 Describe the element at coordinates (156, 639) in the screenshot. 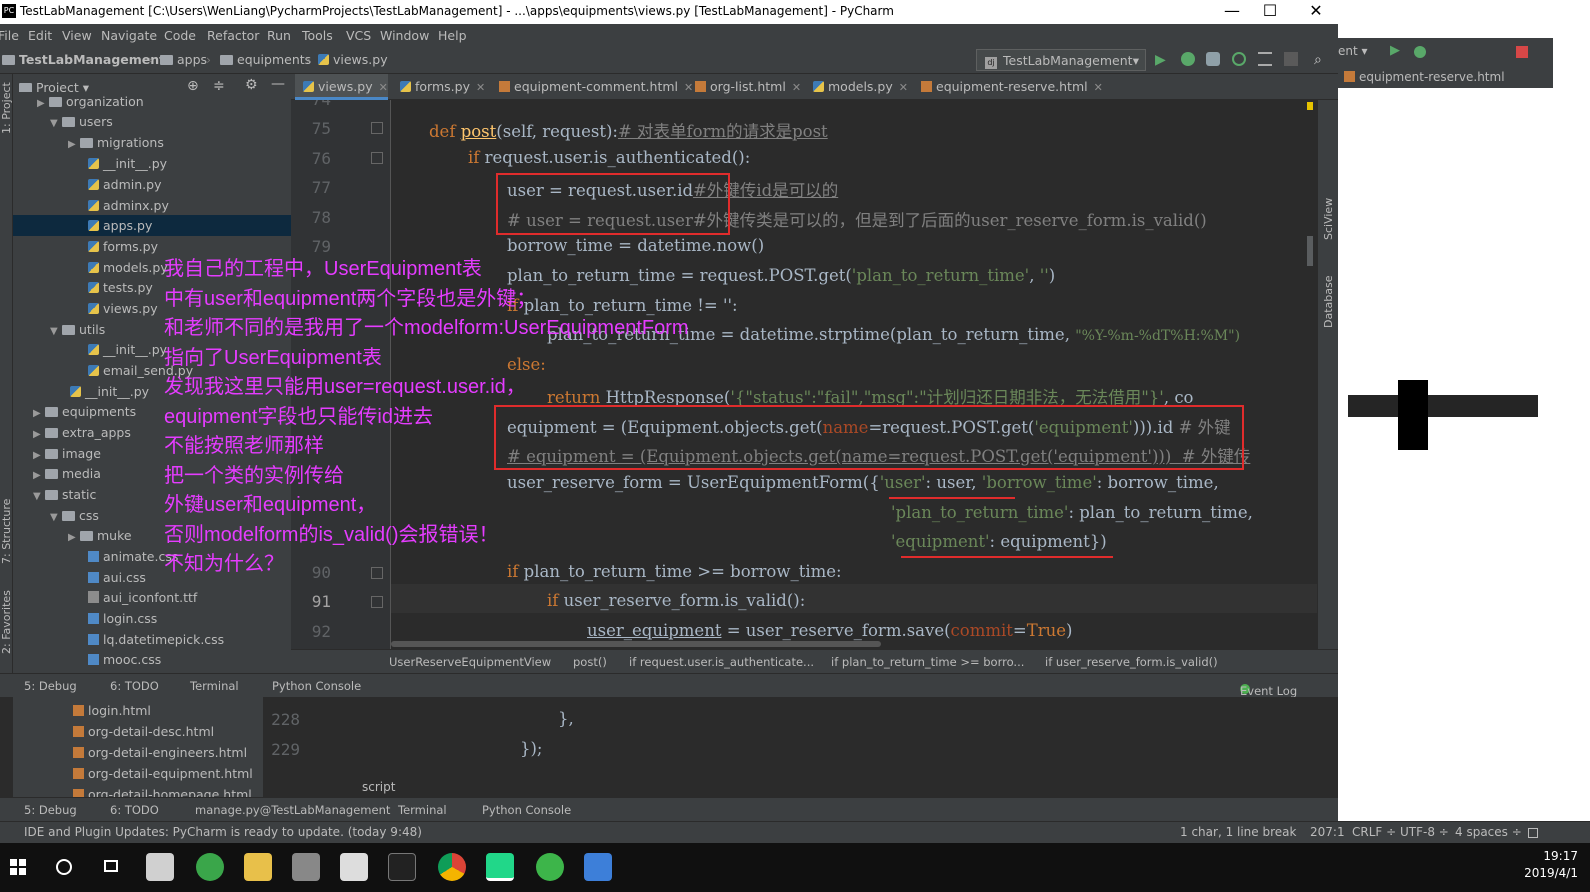

I see `tree-item: lq.datetimepick.css` at that location.